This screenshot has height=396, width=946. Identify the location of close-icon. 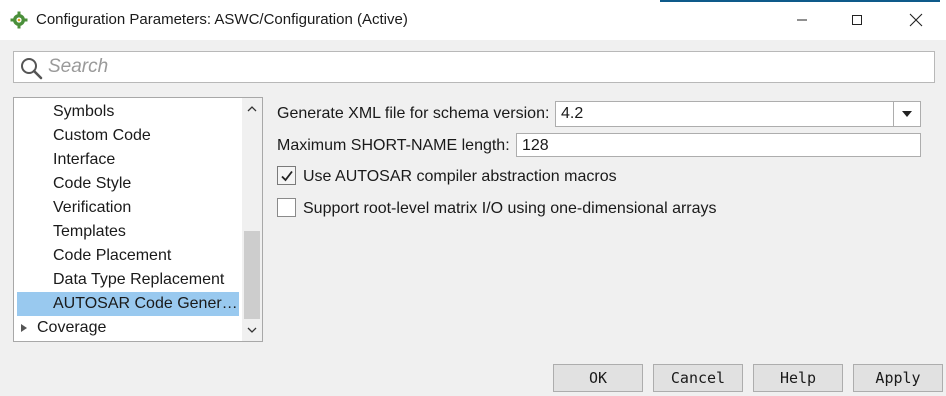
(916, 20).